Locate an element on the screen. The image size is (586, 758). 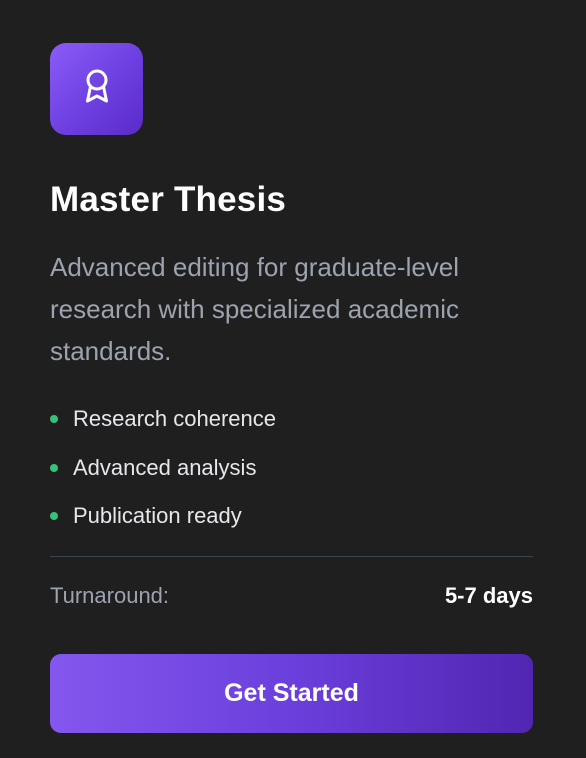
get-started-button: Get Started is located at coordinates (291, 693).